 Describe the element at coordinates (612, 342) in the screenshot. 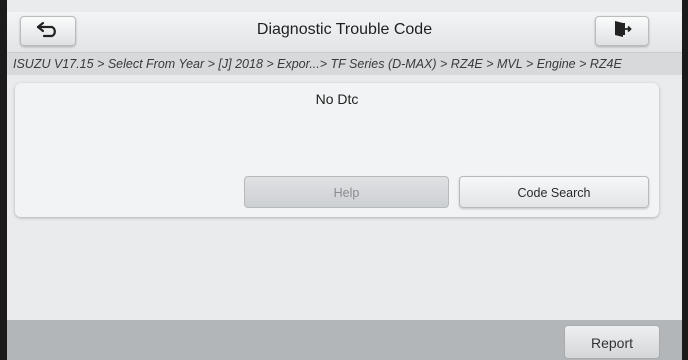

I see `report-button: Report` at that location.